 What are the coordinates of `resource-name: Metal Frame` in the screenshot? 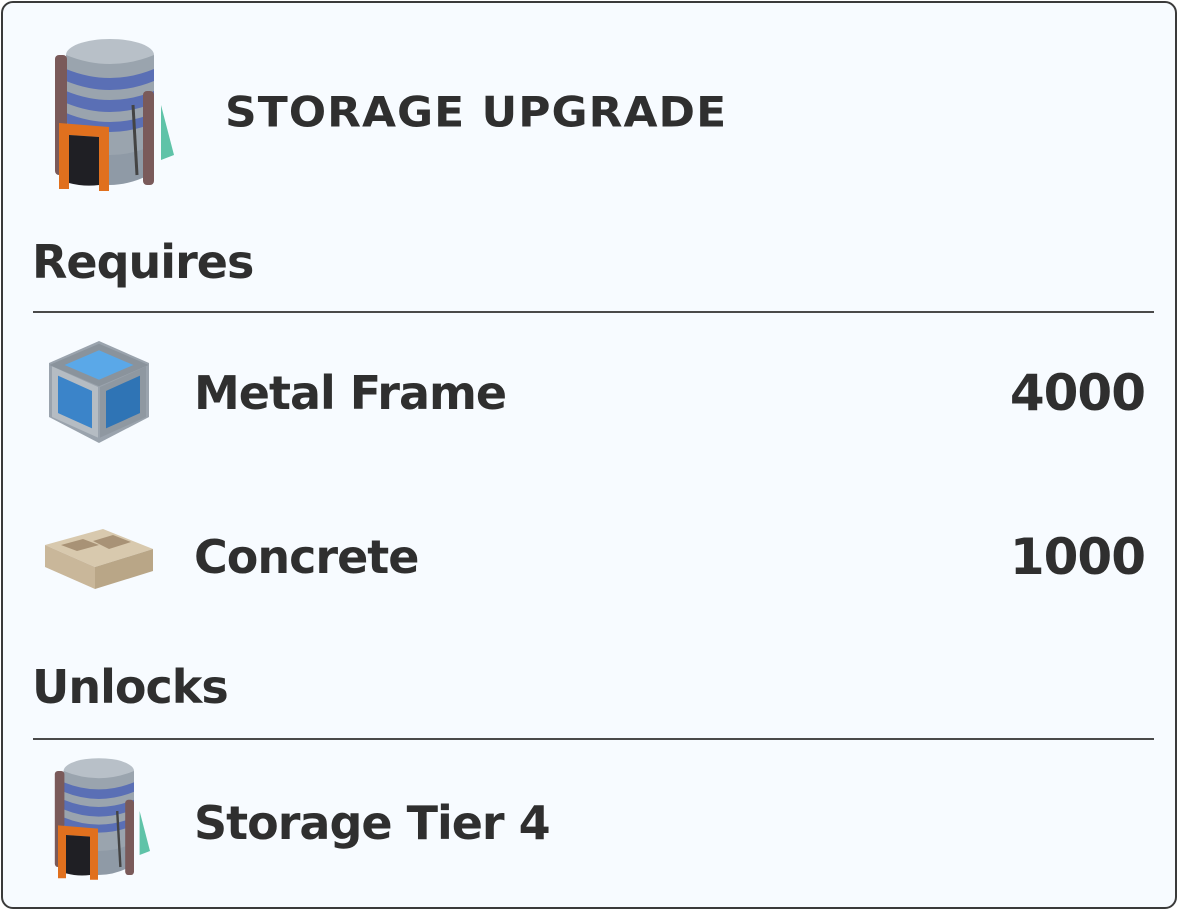 It's located at (350, 393).